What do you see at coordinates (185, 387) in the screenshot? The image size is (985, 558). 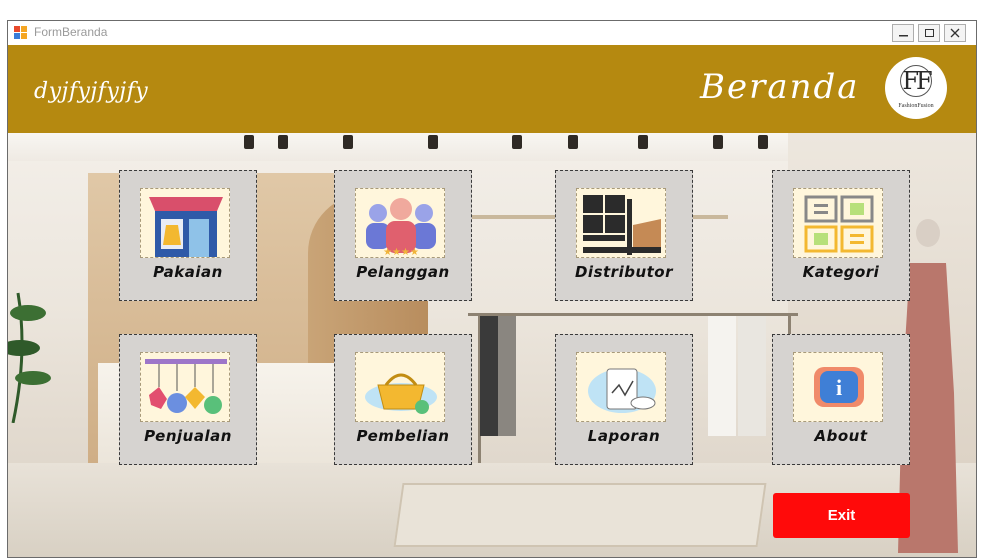 I see `sale-tags-icon` at bounding box center [185, 387].